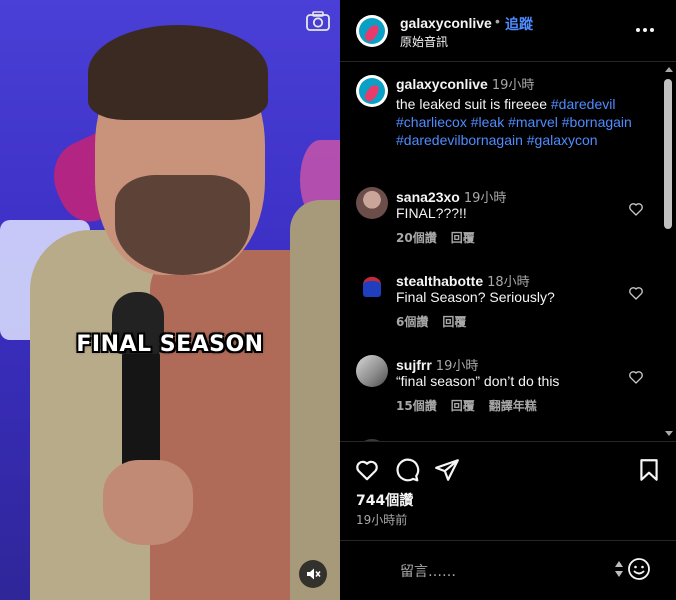 This screenshot has width=676, height=600. What do you see at coordinates (416, 237) in the screenshot?
I see `comment-likes: 20個讚` at bounding box center [416, 237].